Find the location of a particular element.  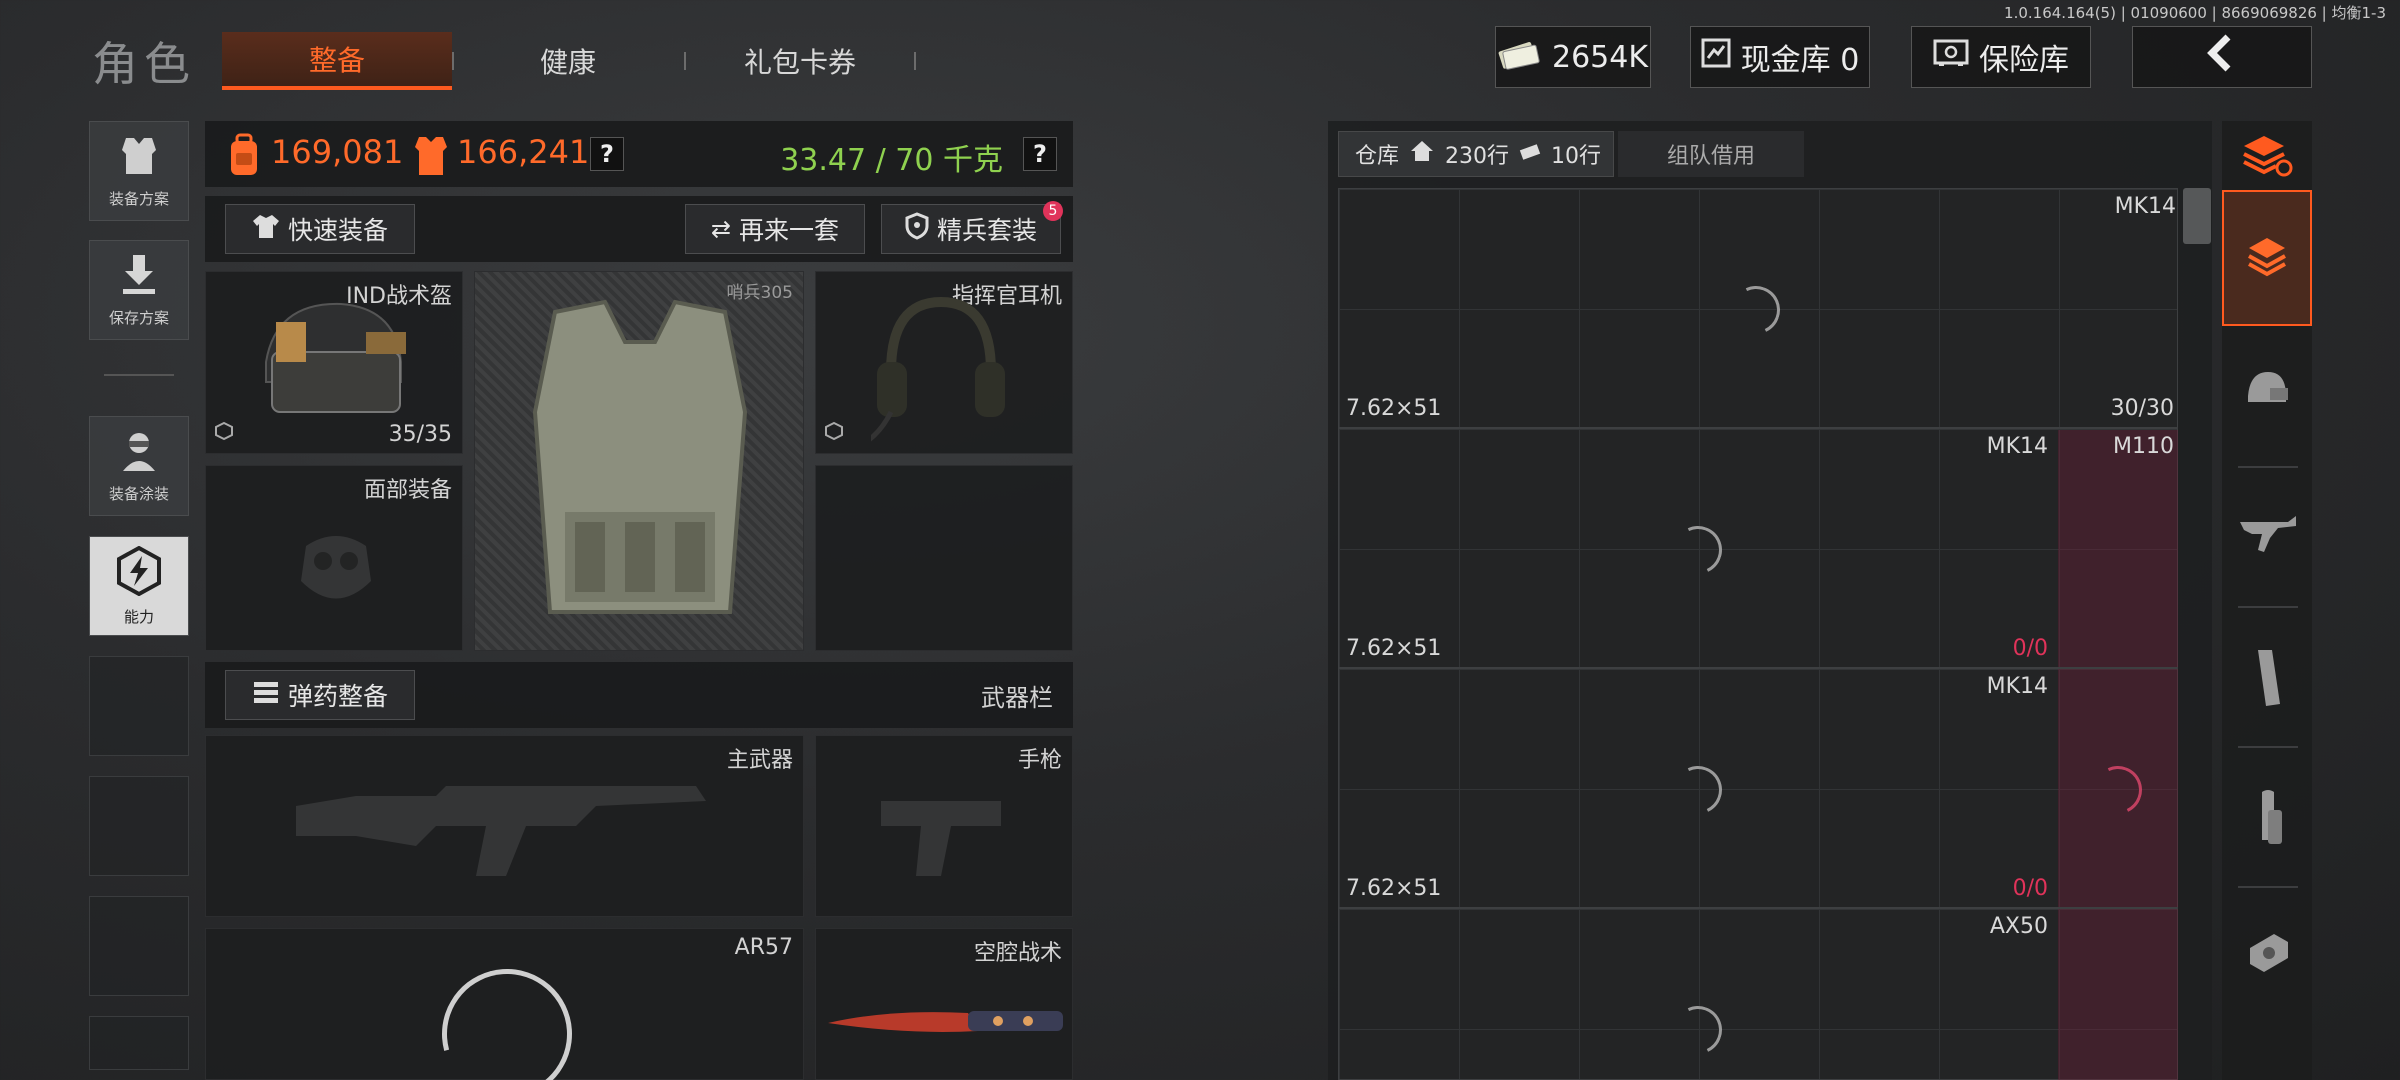

attachment-category-icon is located at coordinates (2269, 955).